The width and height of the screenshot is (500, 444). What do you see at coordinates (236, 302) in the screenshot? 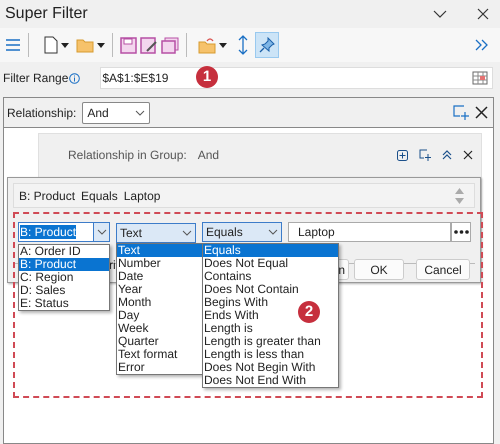
I see `dropdown-option: Begins With` at bounding box center [236, 302].